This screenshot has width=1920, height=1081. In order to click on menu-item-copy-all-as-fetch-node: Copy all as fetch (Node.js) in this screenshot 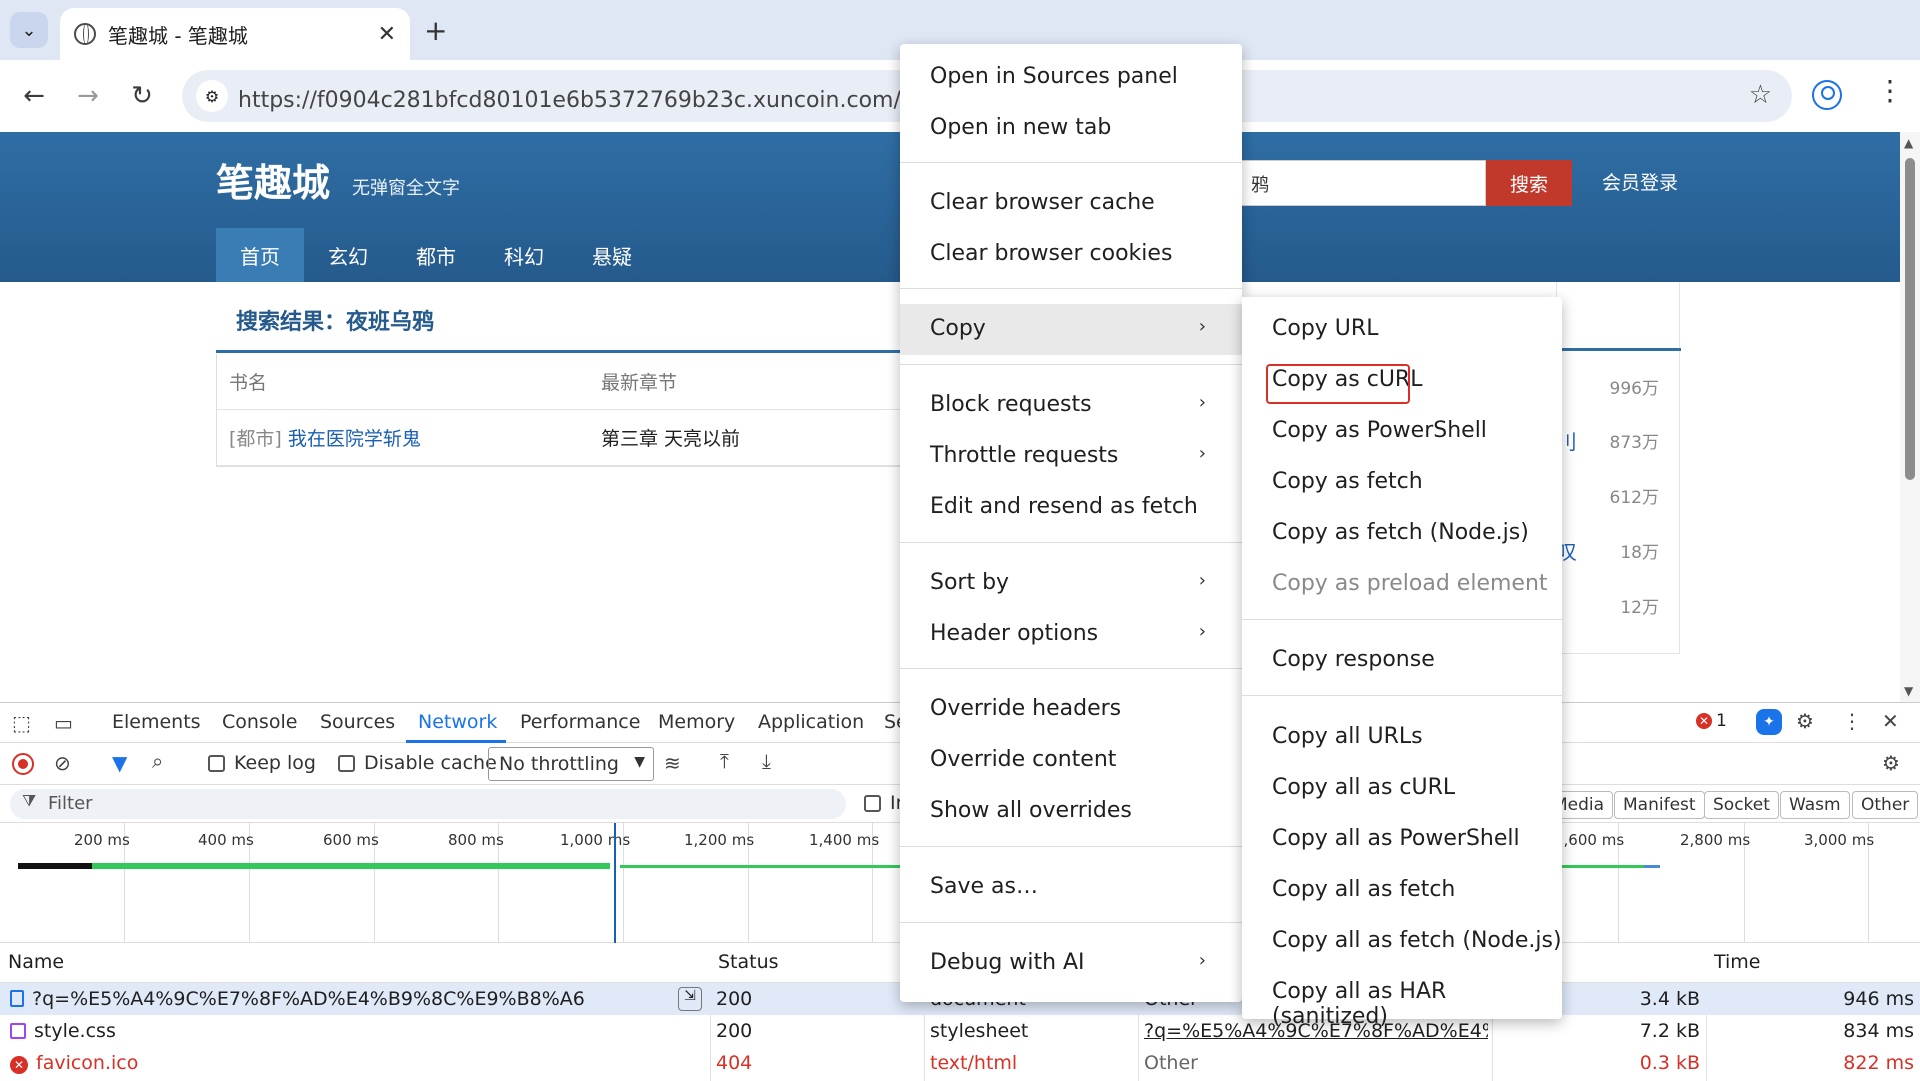, I will do `click(1402, 941)`.